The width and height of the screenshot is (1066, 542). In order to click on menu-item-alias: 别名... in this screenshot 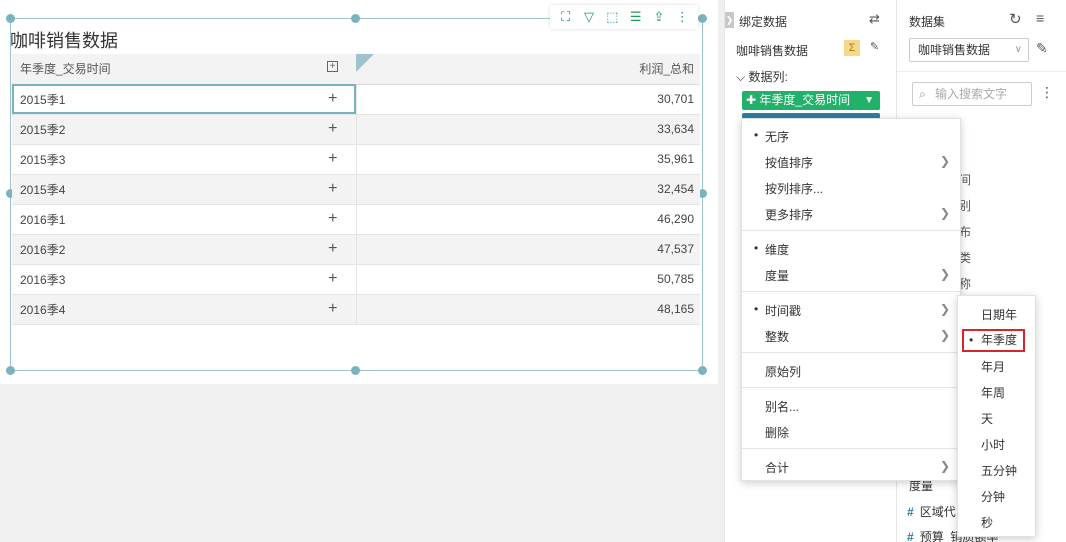, I will do `click(782, 406)`.